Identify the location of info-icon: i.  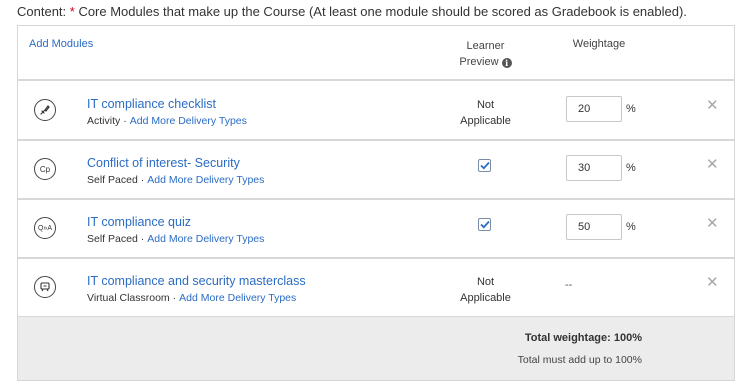
(506, 63).